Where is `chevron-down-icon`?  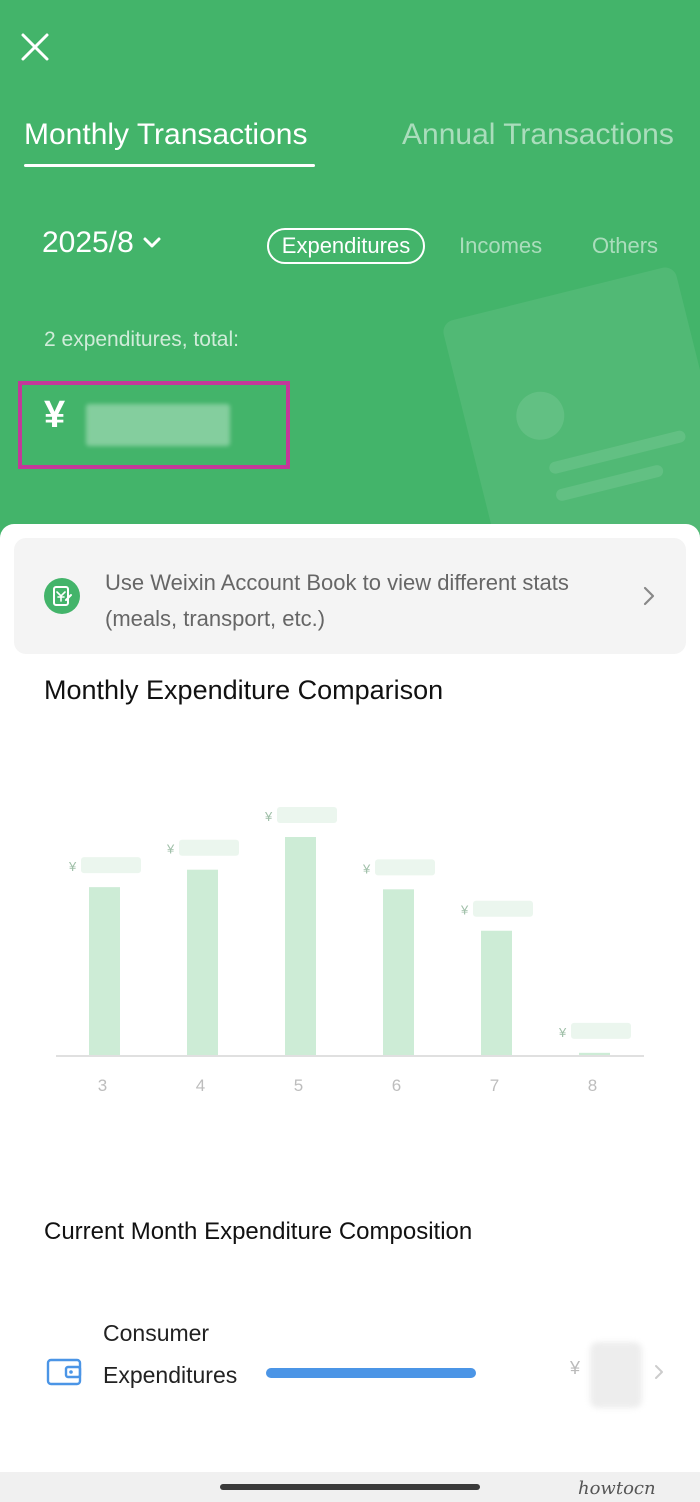 chevron-down-icon is located at coordinates (152, 242).